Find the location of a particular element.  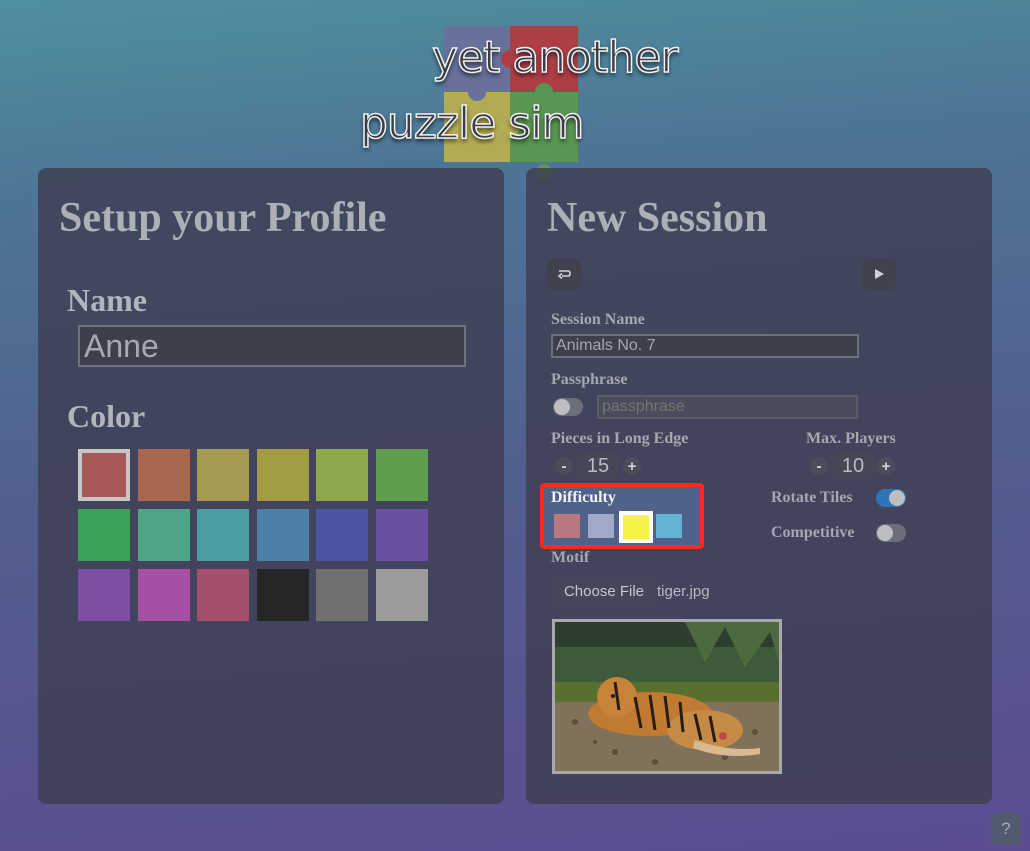

play-icon is located at coordinates (879, 274).